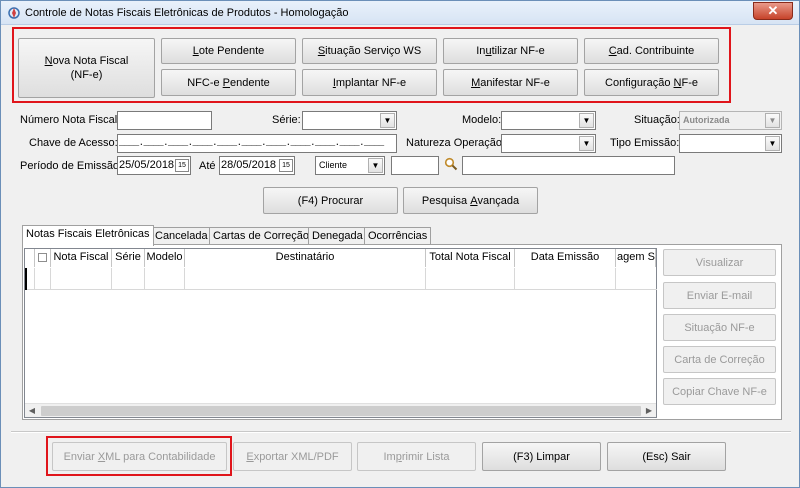 Image resolution: width=800 pixels, height=488 pixels. What do you see at coordinates (730, 120) in the screenshot?
I see `situacao-select: Autorizada ▼` at bounding box center [730, 120].